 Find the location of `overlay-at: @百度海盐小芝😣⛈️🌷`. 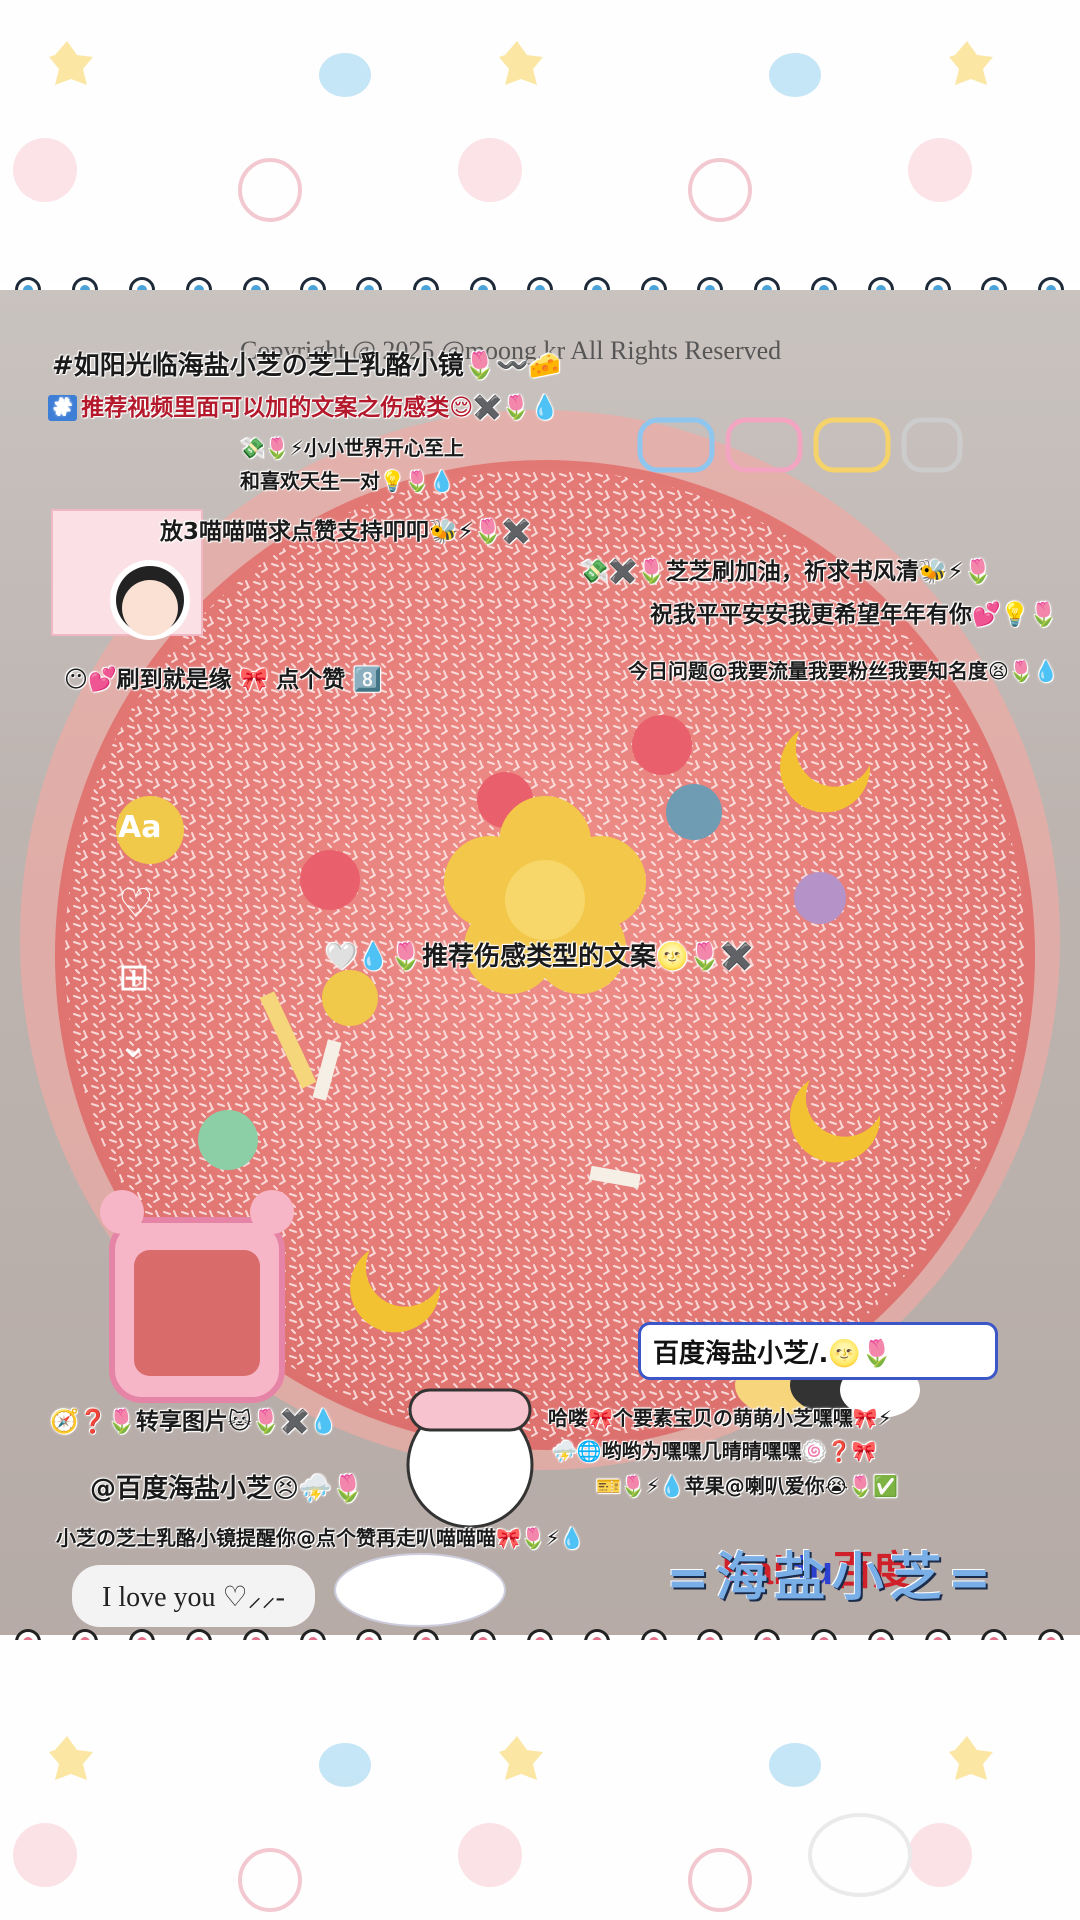

overlay-at: @百度海盐小芝😣⛈️🌷 is located at coordinates (227, 1489).